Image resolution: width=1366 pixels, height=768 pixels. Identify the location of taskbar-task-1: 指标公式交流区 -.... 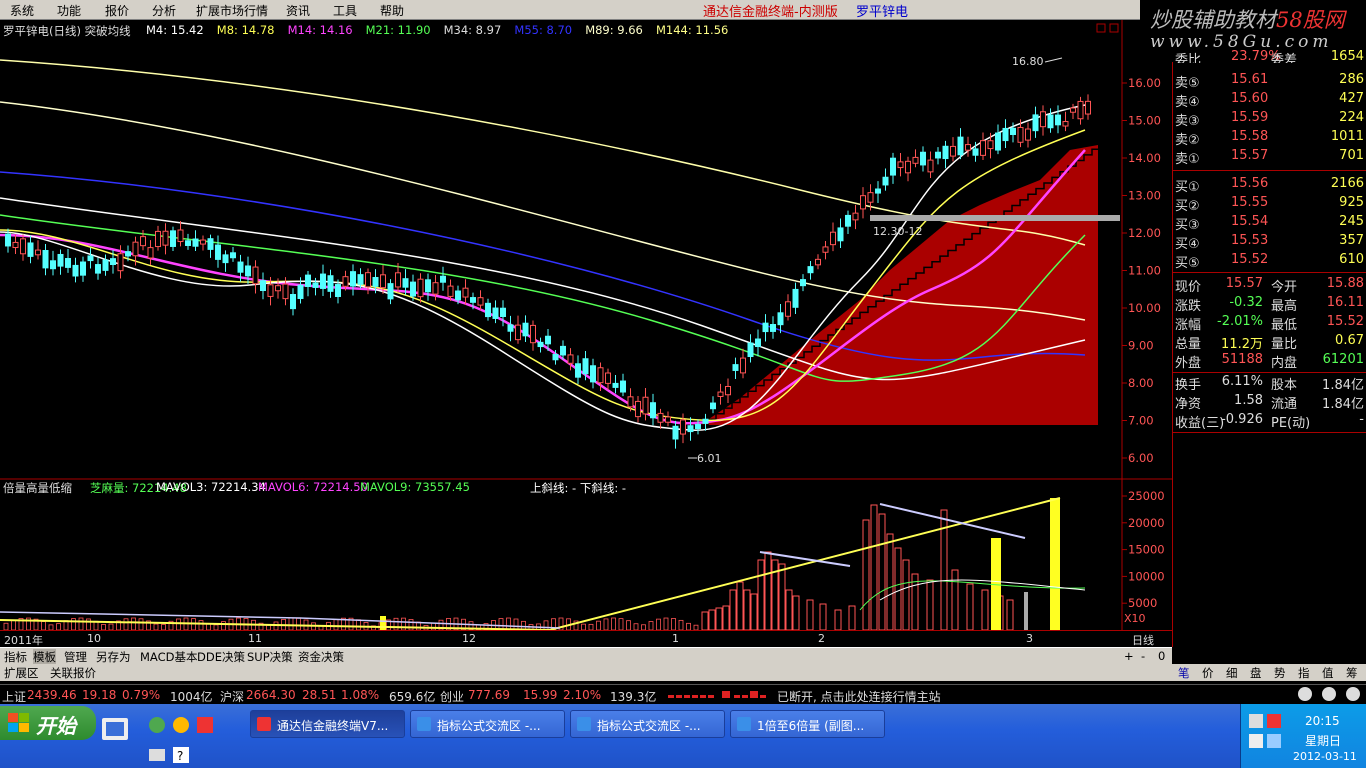
(487, 724).